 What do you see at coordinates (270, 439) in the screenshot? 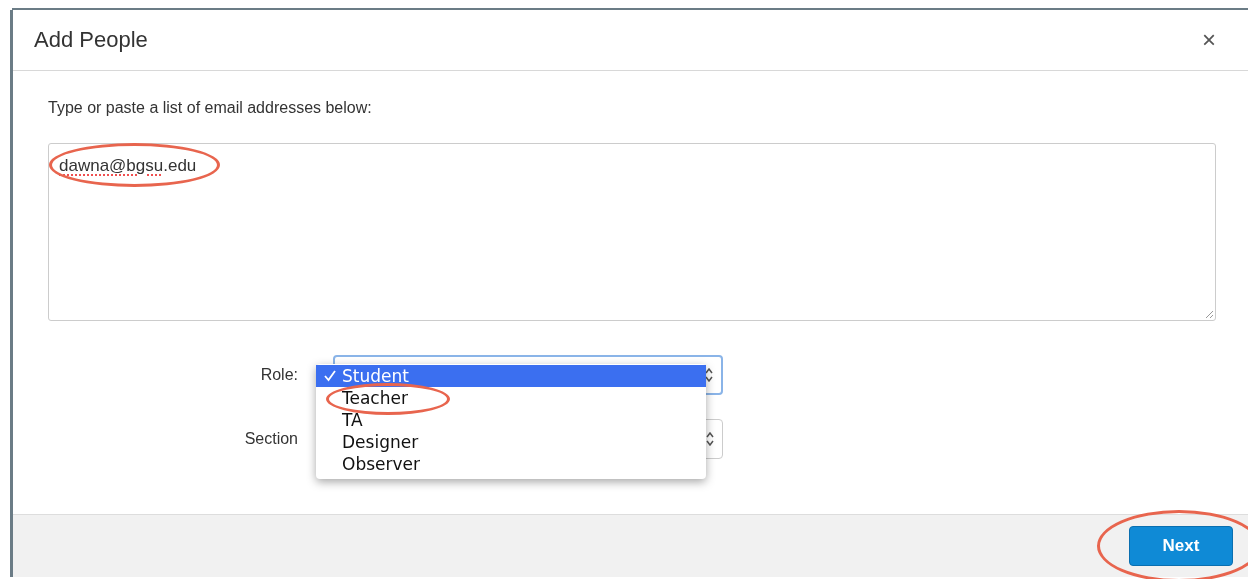
I see `section-label: Section` at bounding box center [270, 439].